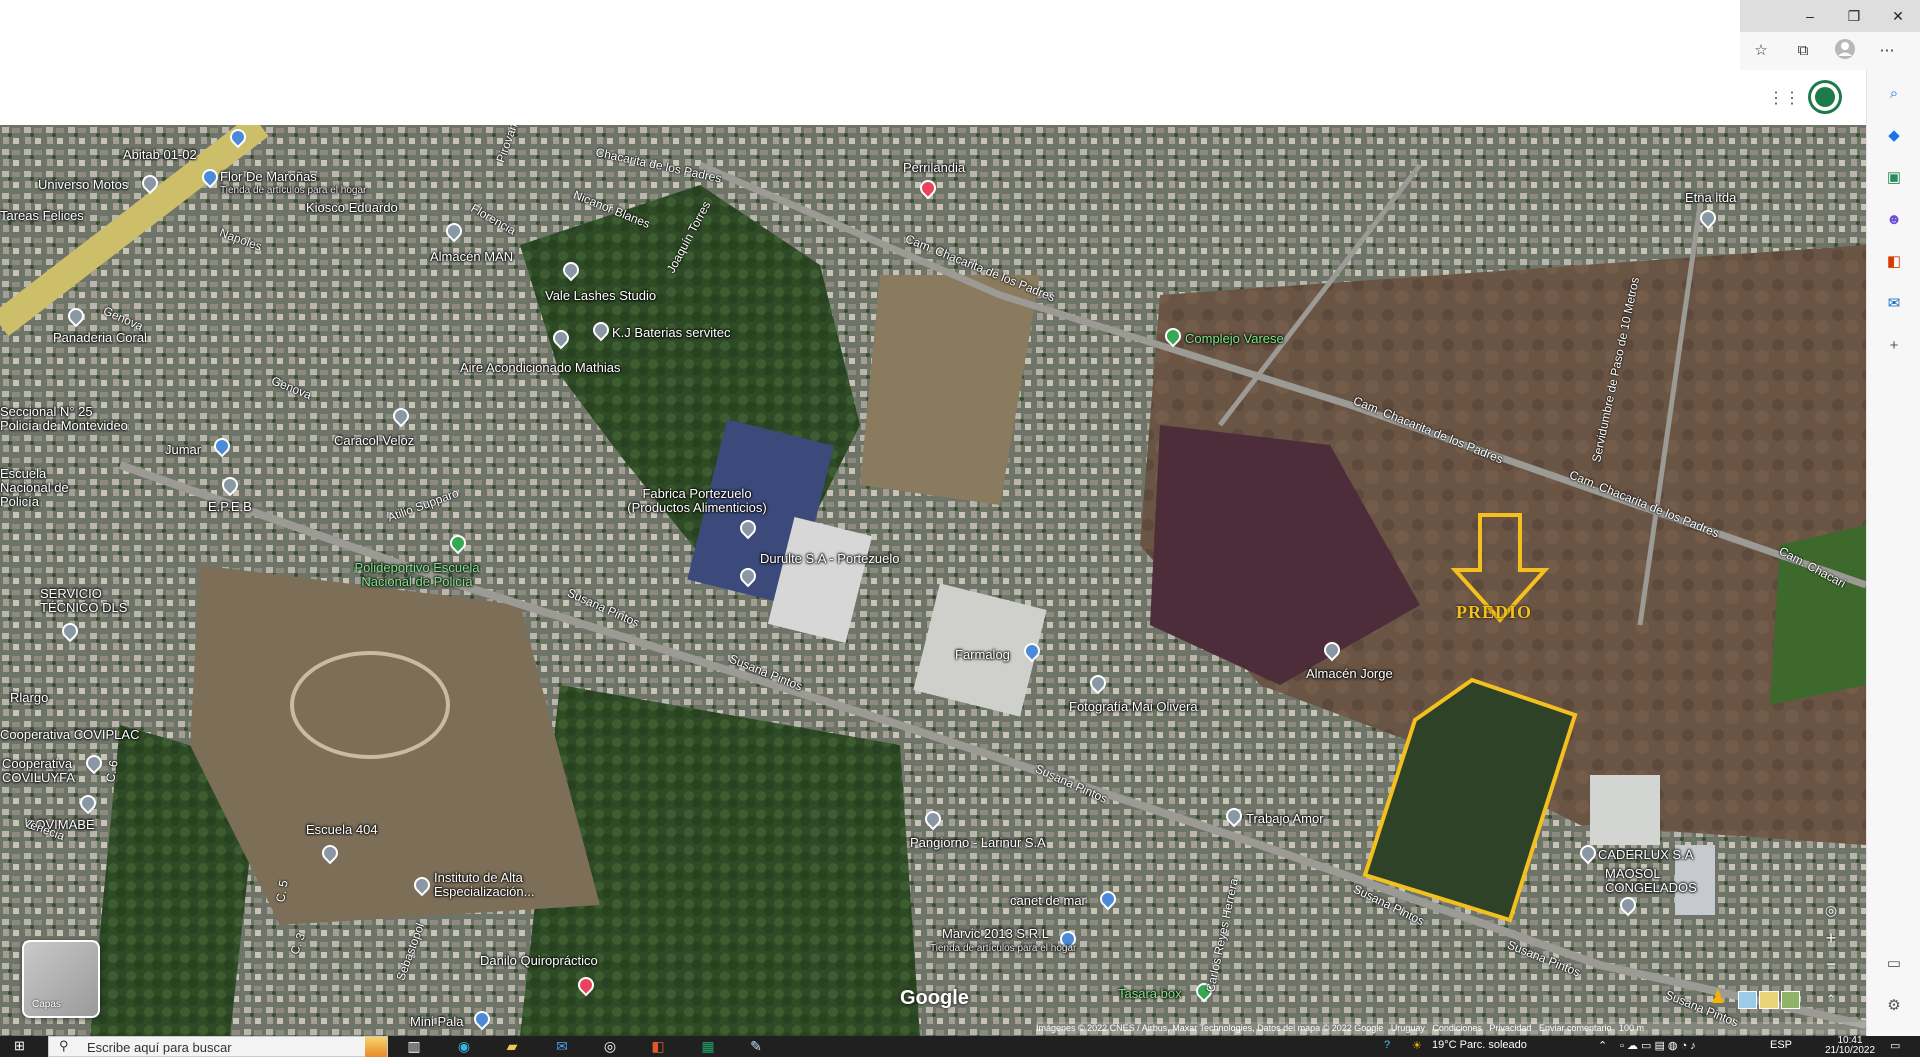 Image resolution: width=1920 pixels, height=1057 pixels. Describe the element at coordinates (1894, 964) in the screenshot. I see `split-view-icon: ▭` at that location.